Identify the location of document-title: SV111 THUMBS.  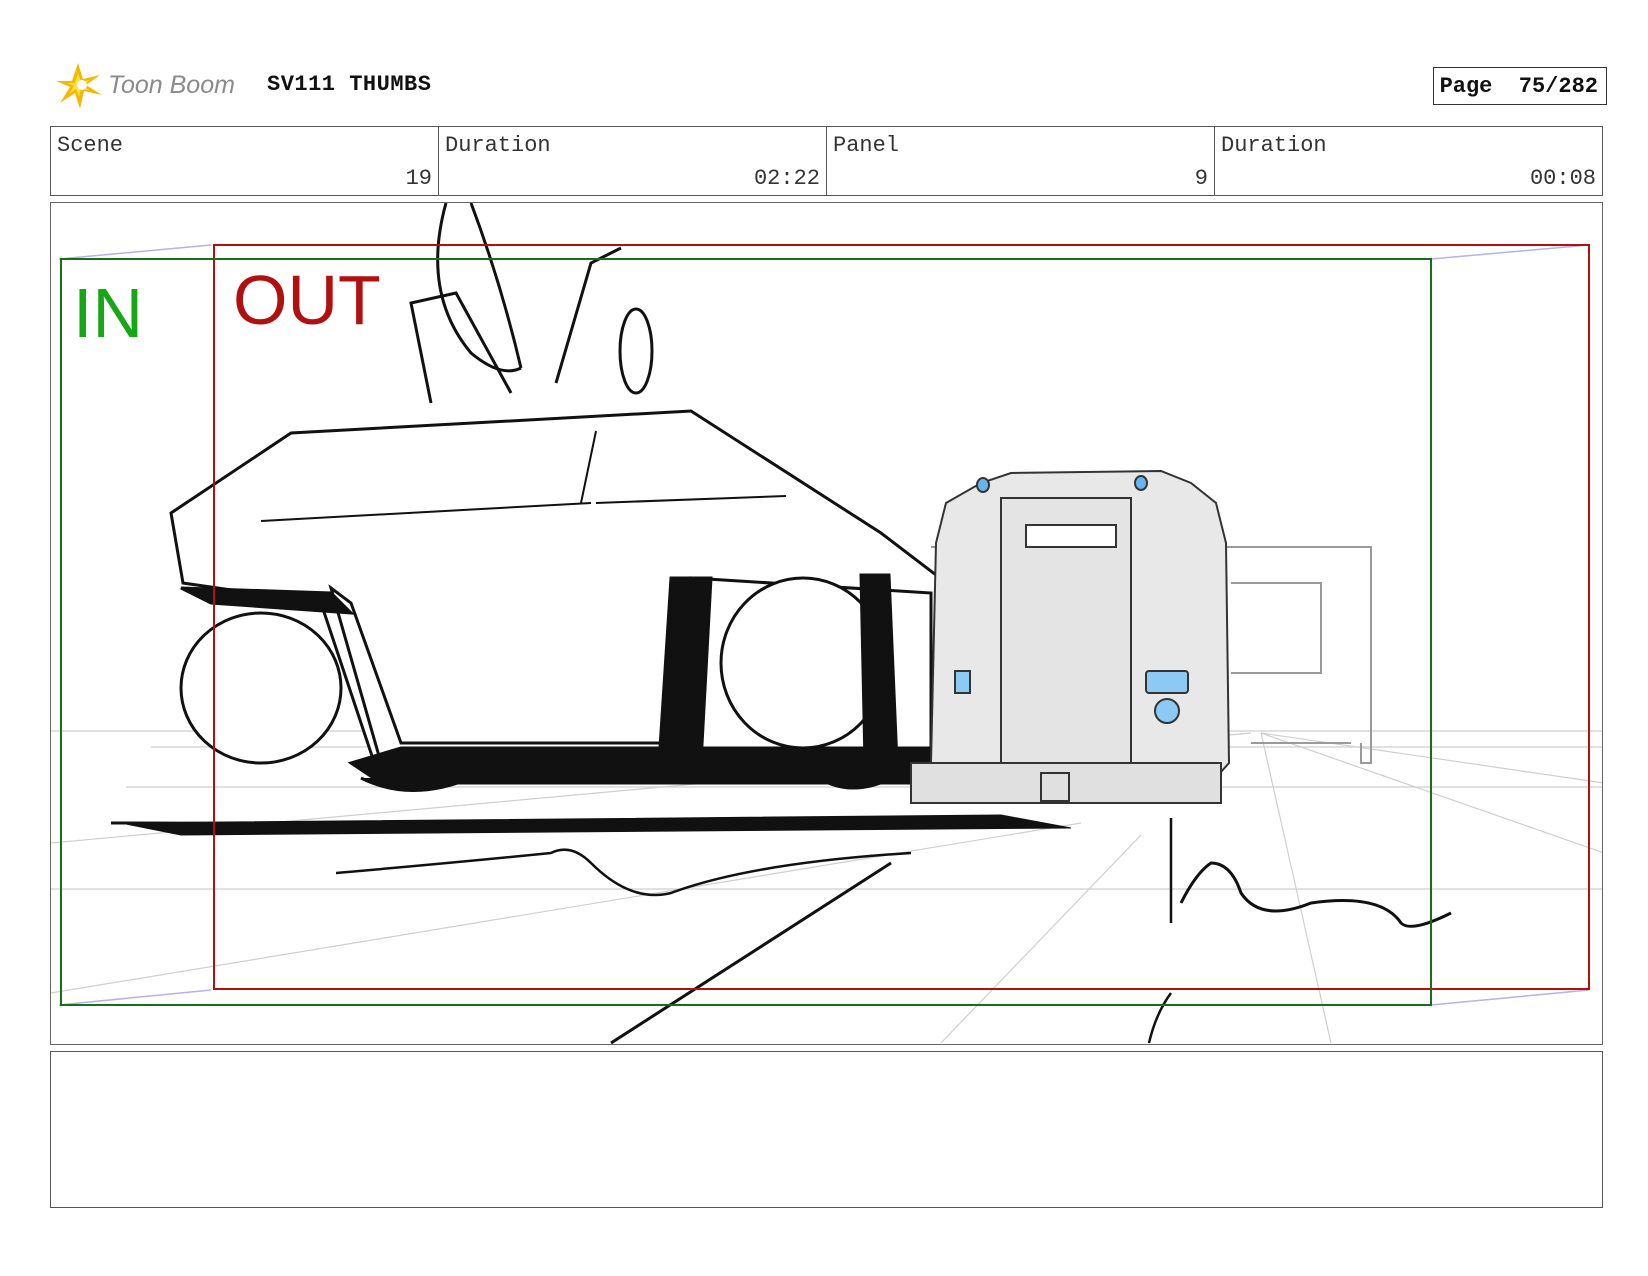
(349, 84).